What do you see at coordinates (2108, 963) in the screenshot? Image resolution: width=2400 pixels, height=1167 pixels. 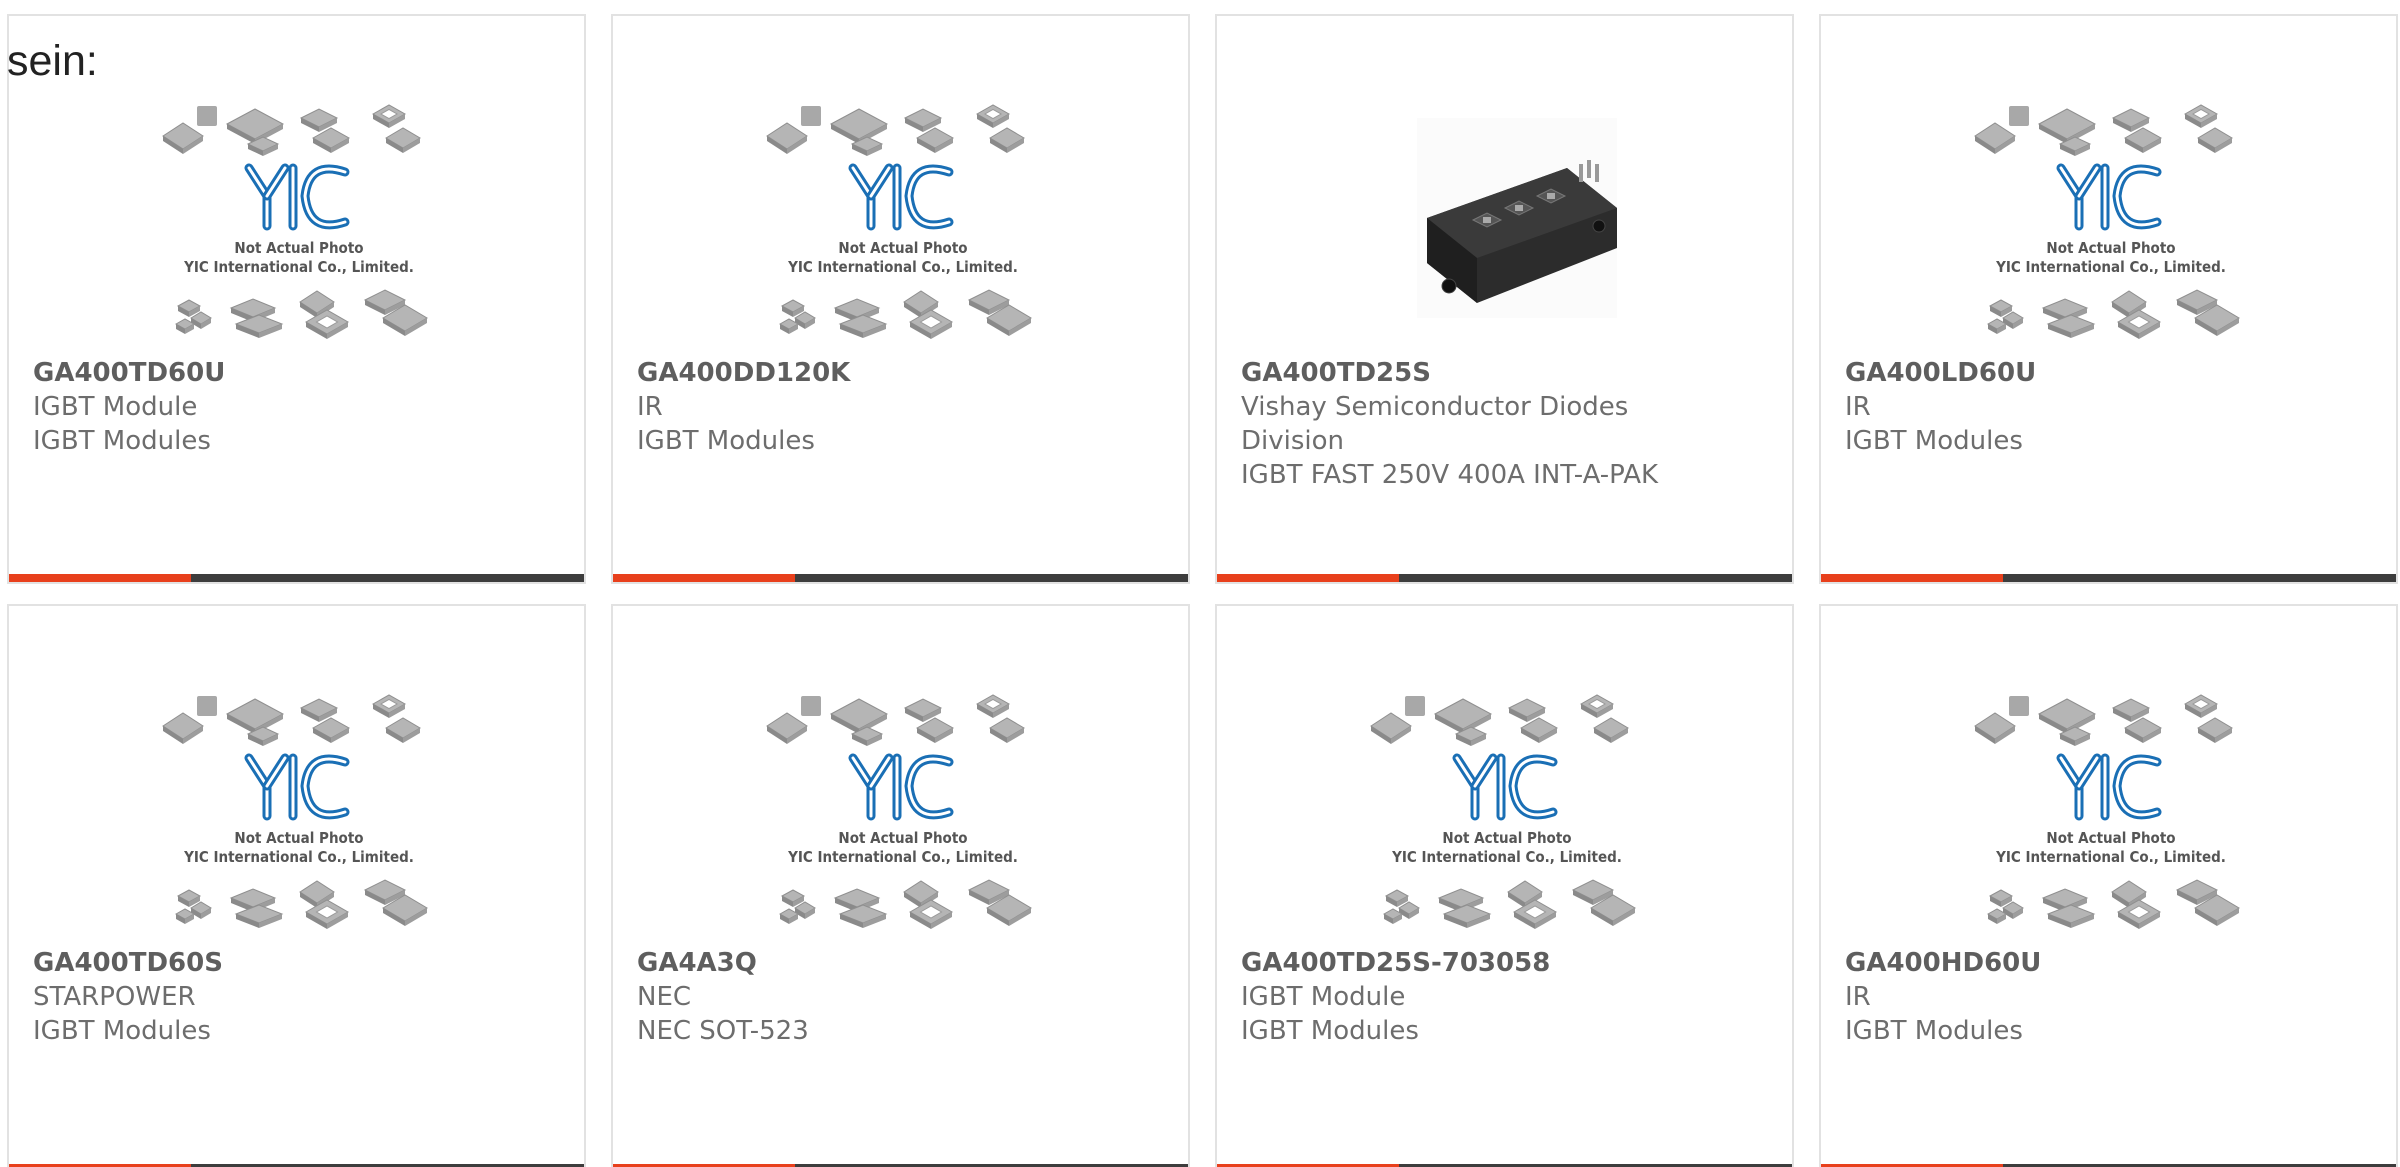 I see `part-number-link: GA400HD60U` at bounding box center [2108, 963].